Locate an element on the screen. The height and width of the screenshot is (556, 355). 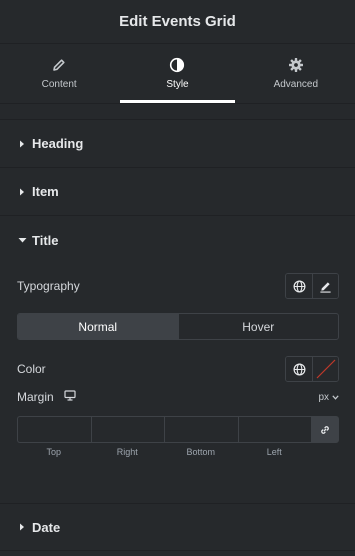
section-date: Date is located at coordinates (177, 527).